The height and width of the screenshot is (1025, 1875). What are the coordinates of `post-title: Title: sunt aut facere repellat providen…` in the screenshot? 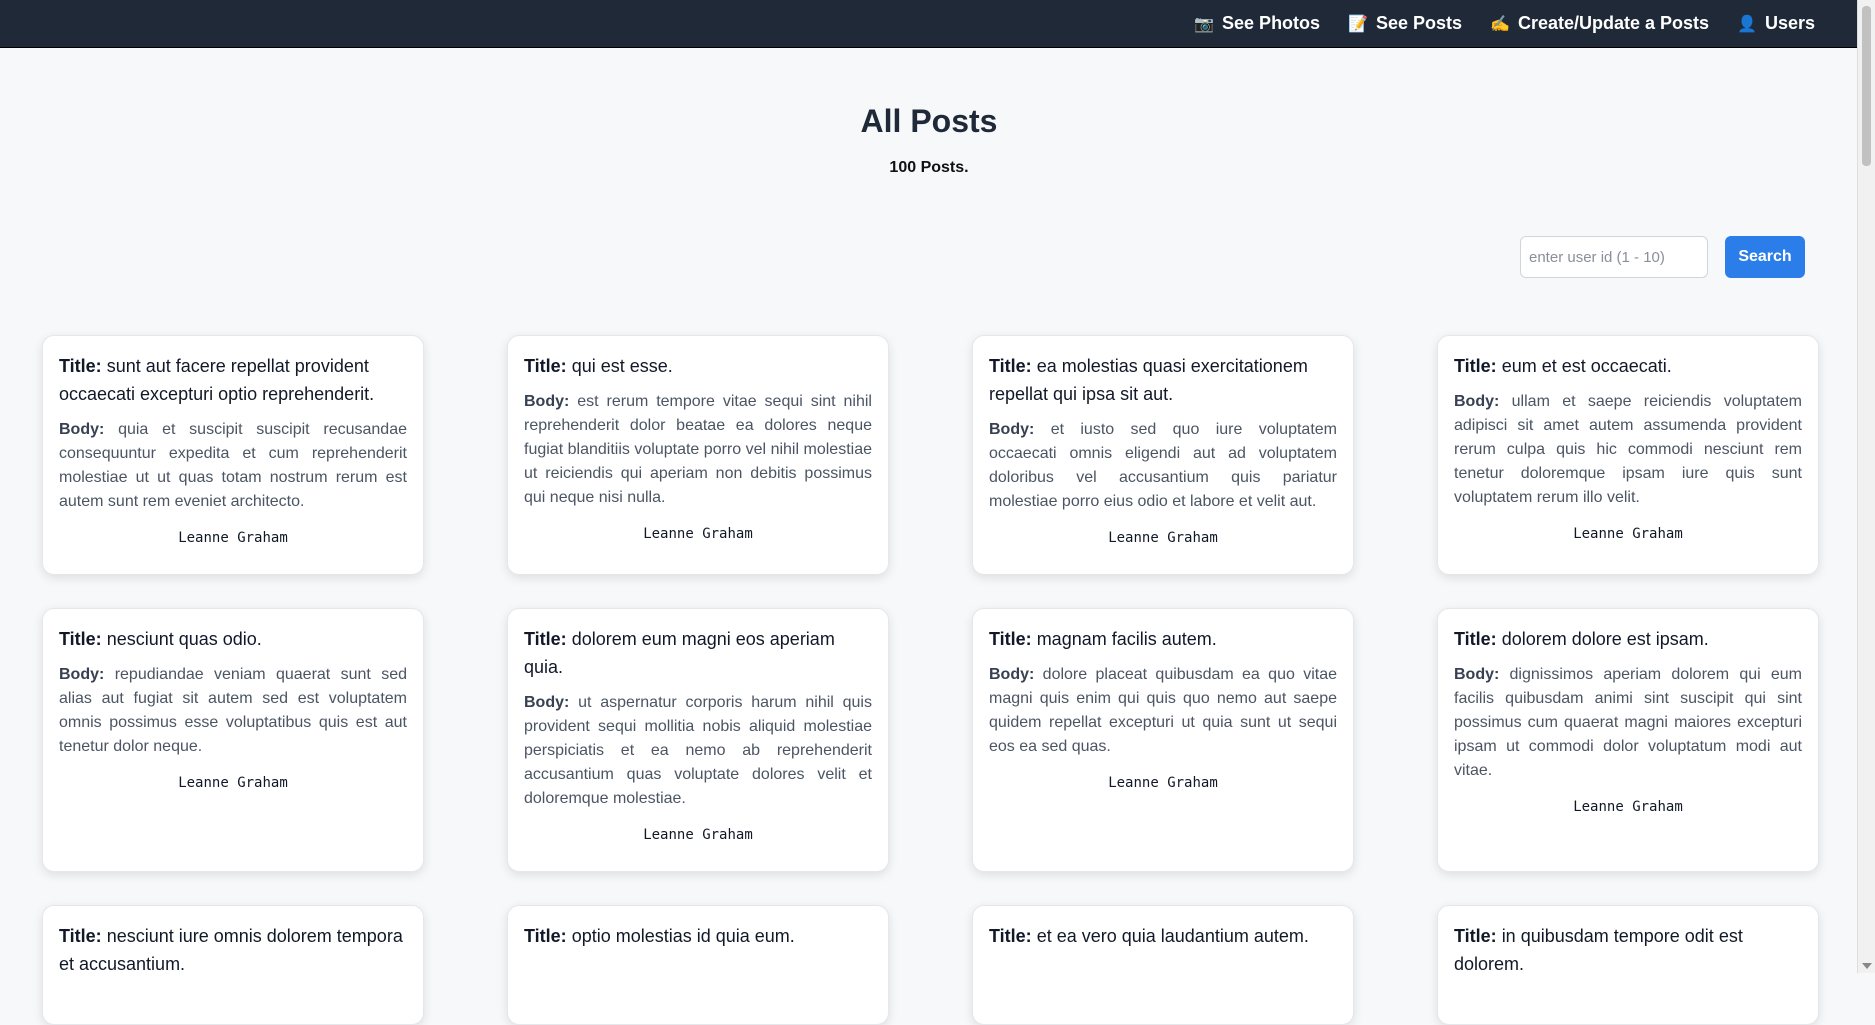 It's located at (233, 380).